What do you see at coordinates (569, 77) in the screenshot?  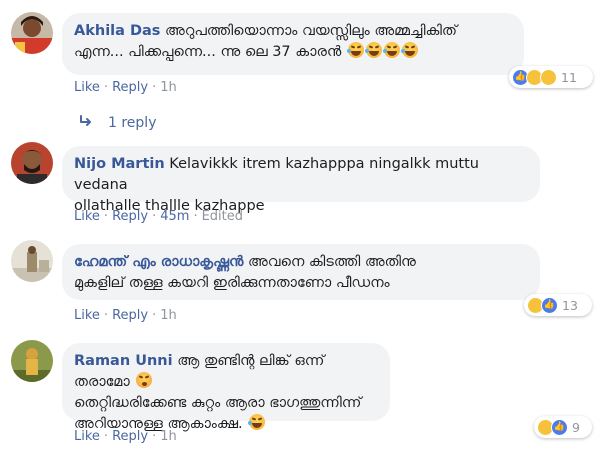 I see `reaction-count: 11` at bounding box center [569, 77].